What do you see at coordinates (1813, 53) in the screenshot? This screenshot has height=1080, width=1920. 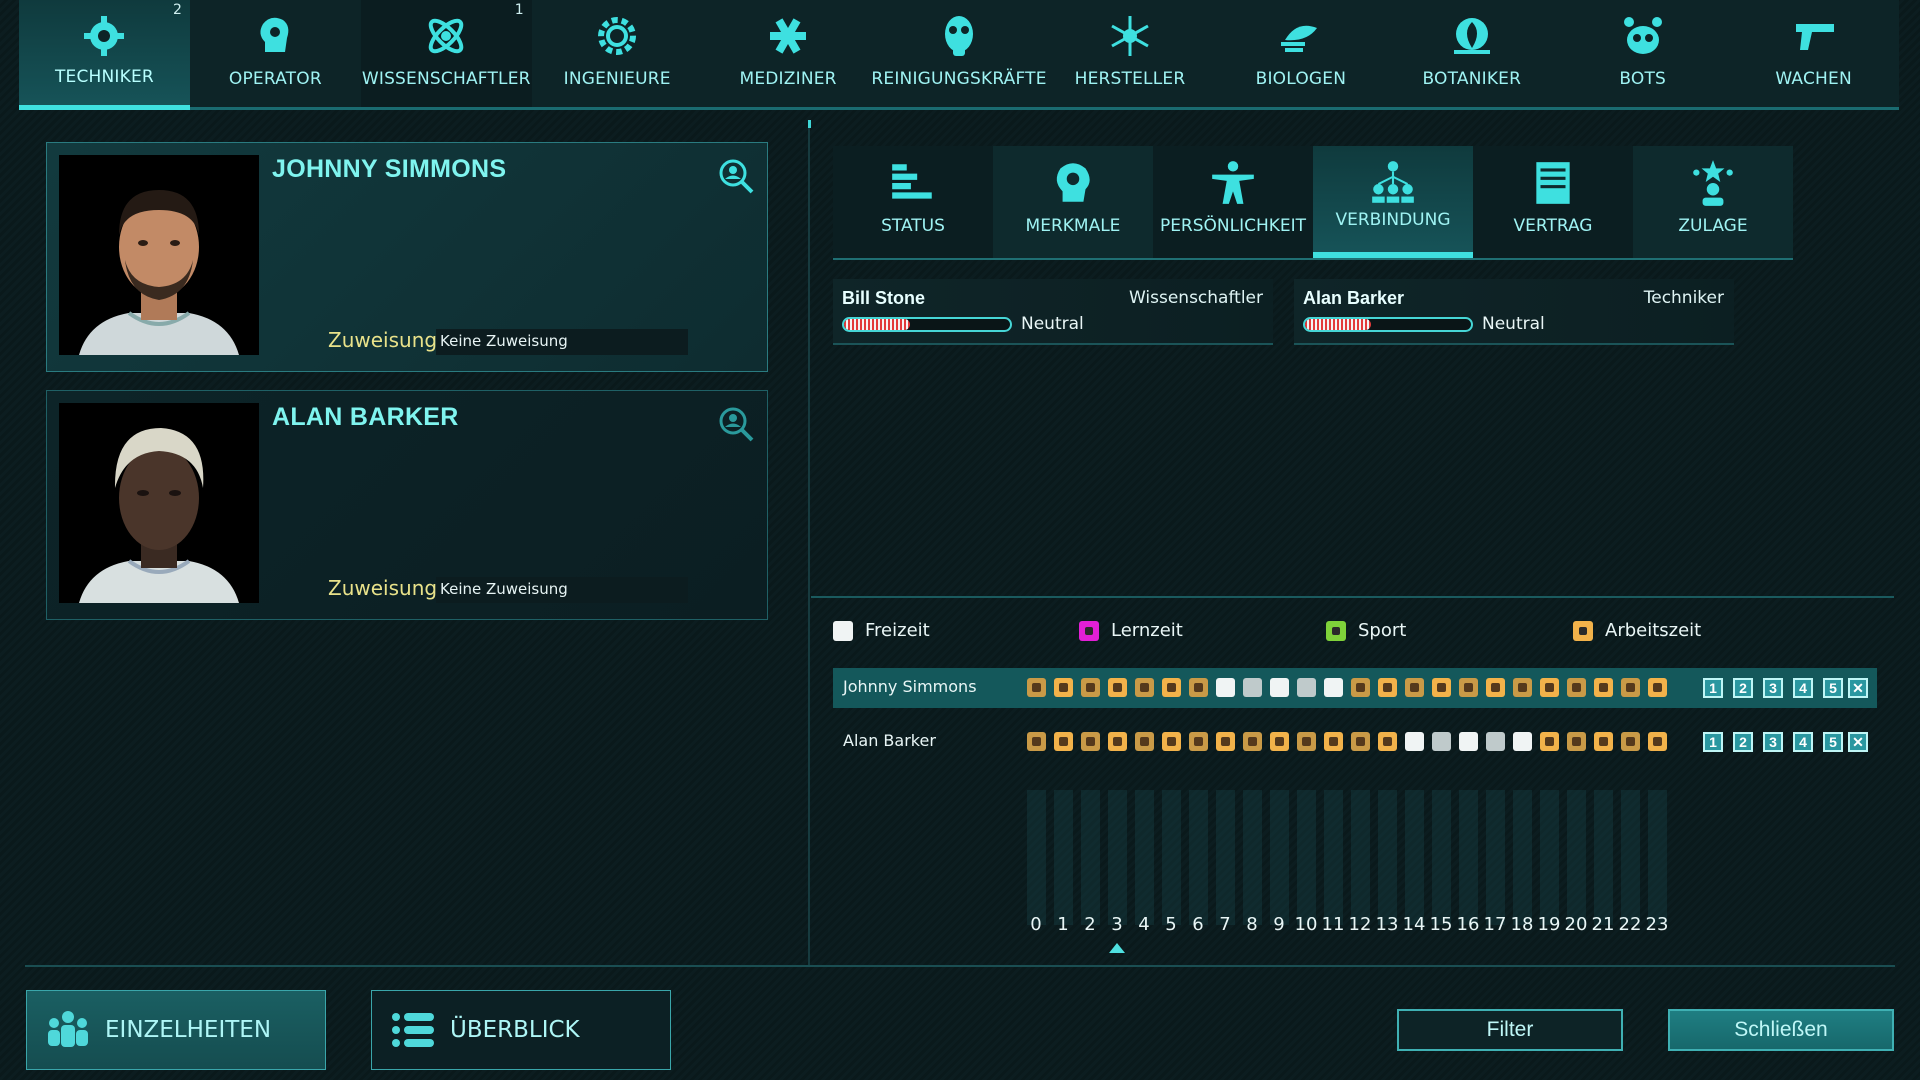 I see `tab-wachen: WACHEN` at bounding box center [1813, 53].